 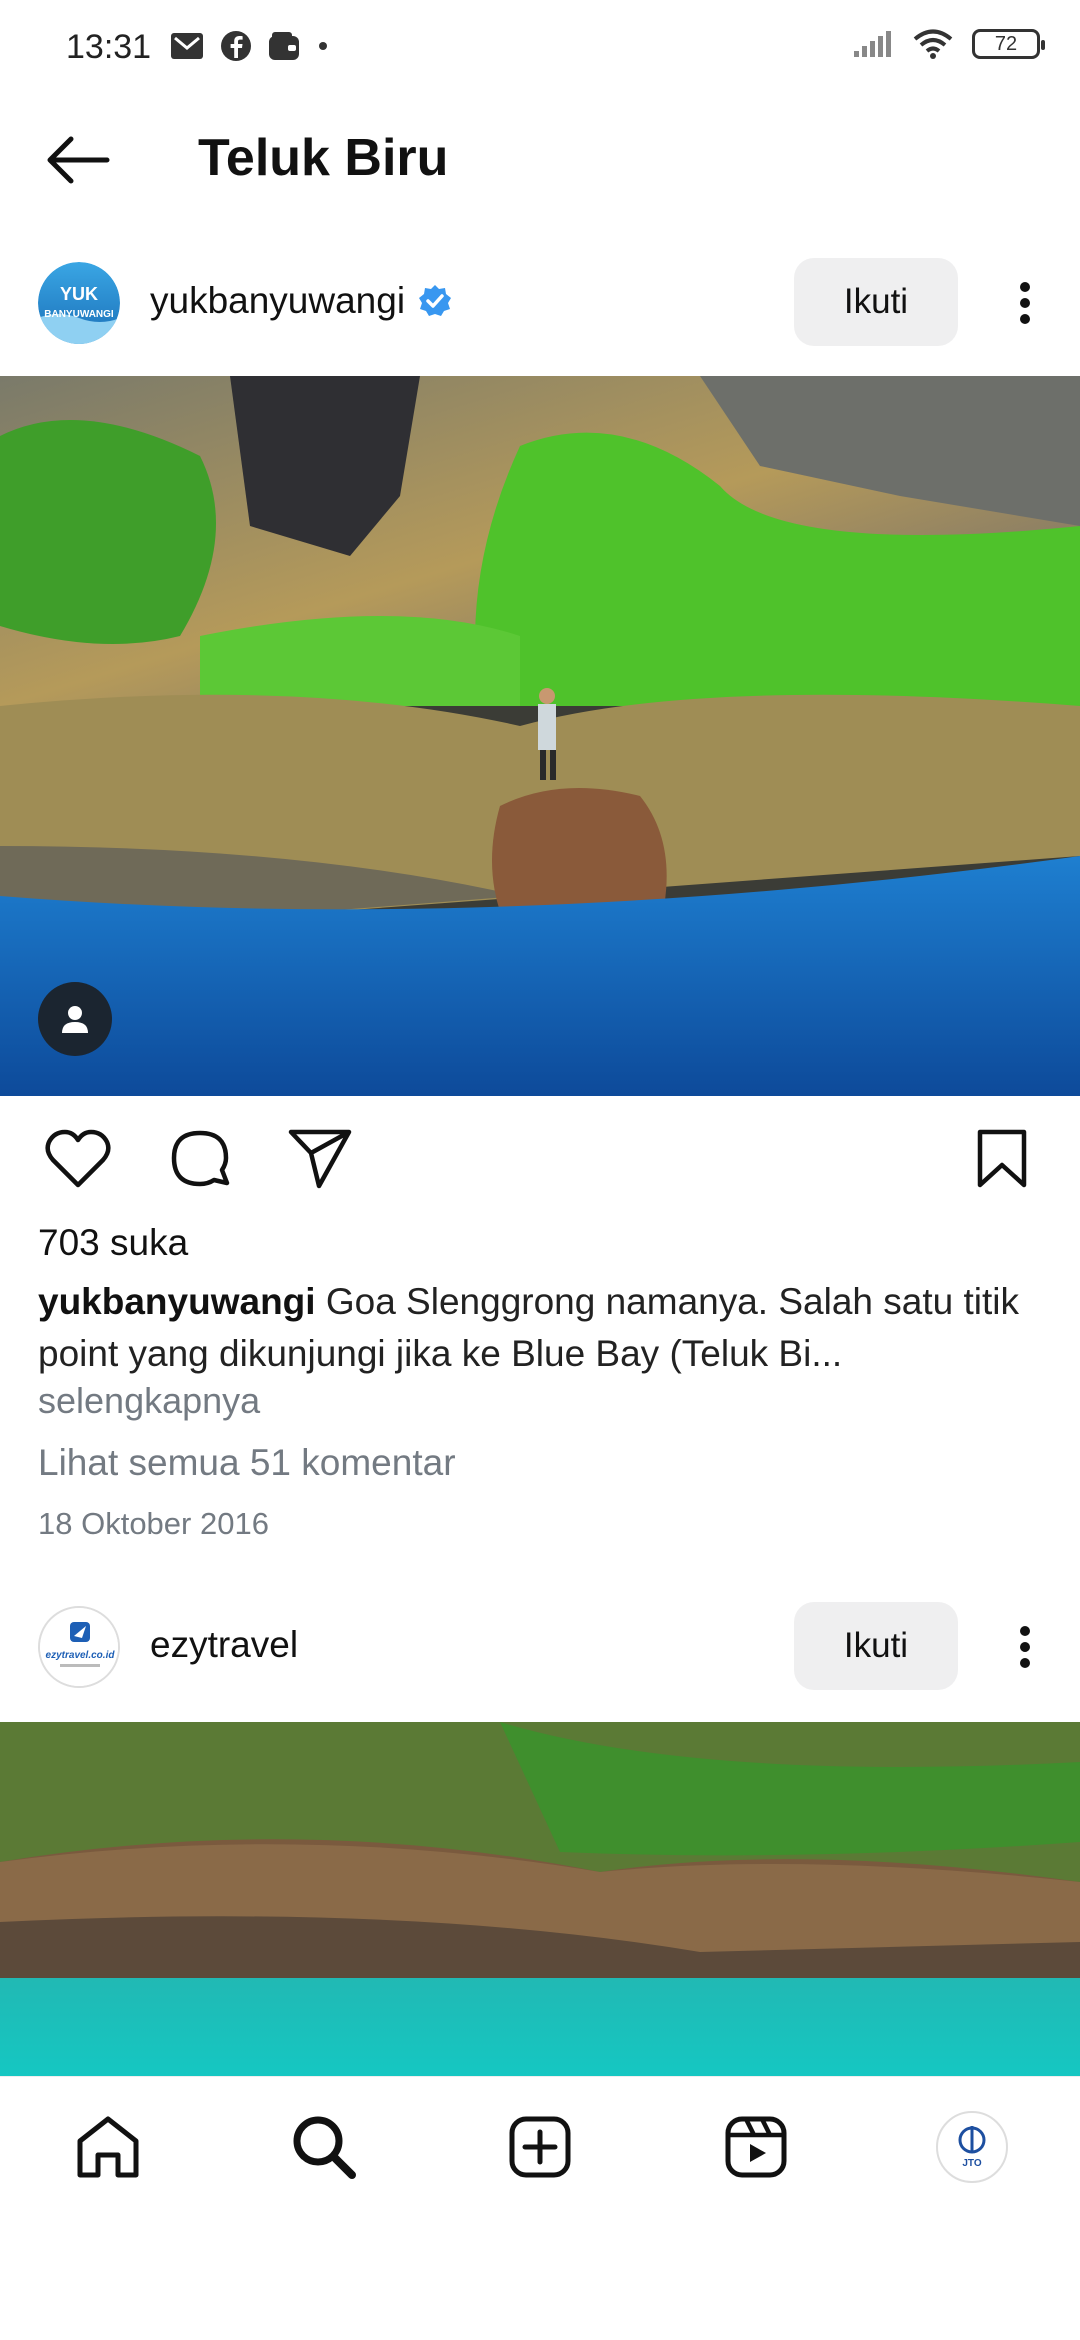 I want to click on avatar-text-top: YUK, so click(x=79, y=294).